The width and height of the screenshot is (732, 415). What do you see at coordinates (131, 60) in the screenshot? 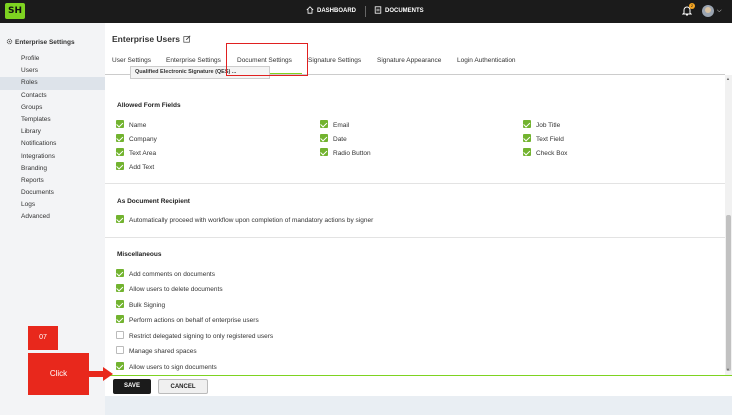
I see `tab-user-settings: User Settings` at bounding box center [131, 60].